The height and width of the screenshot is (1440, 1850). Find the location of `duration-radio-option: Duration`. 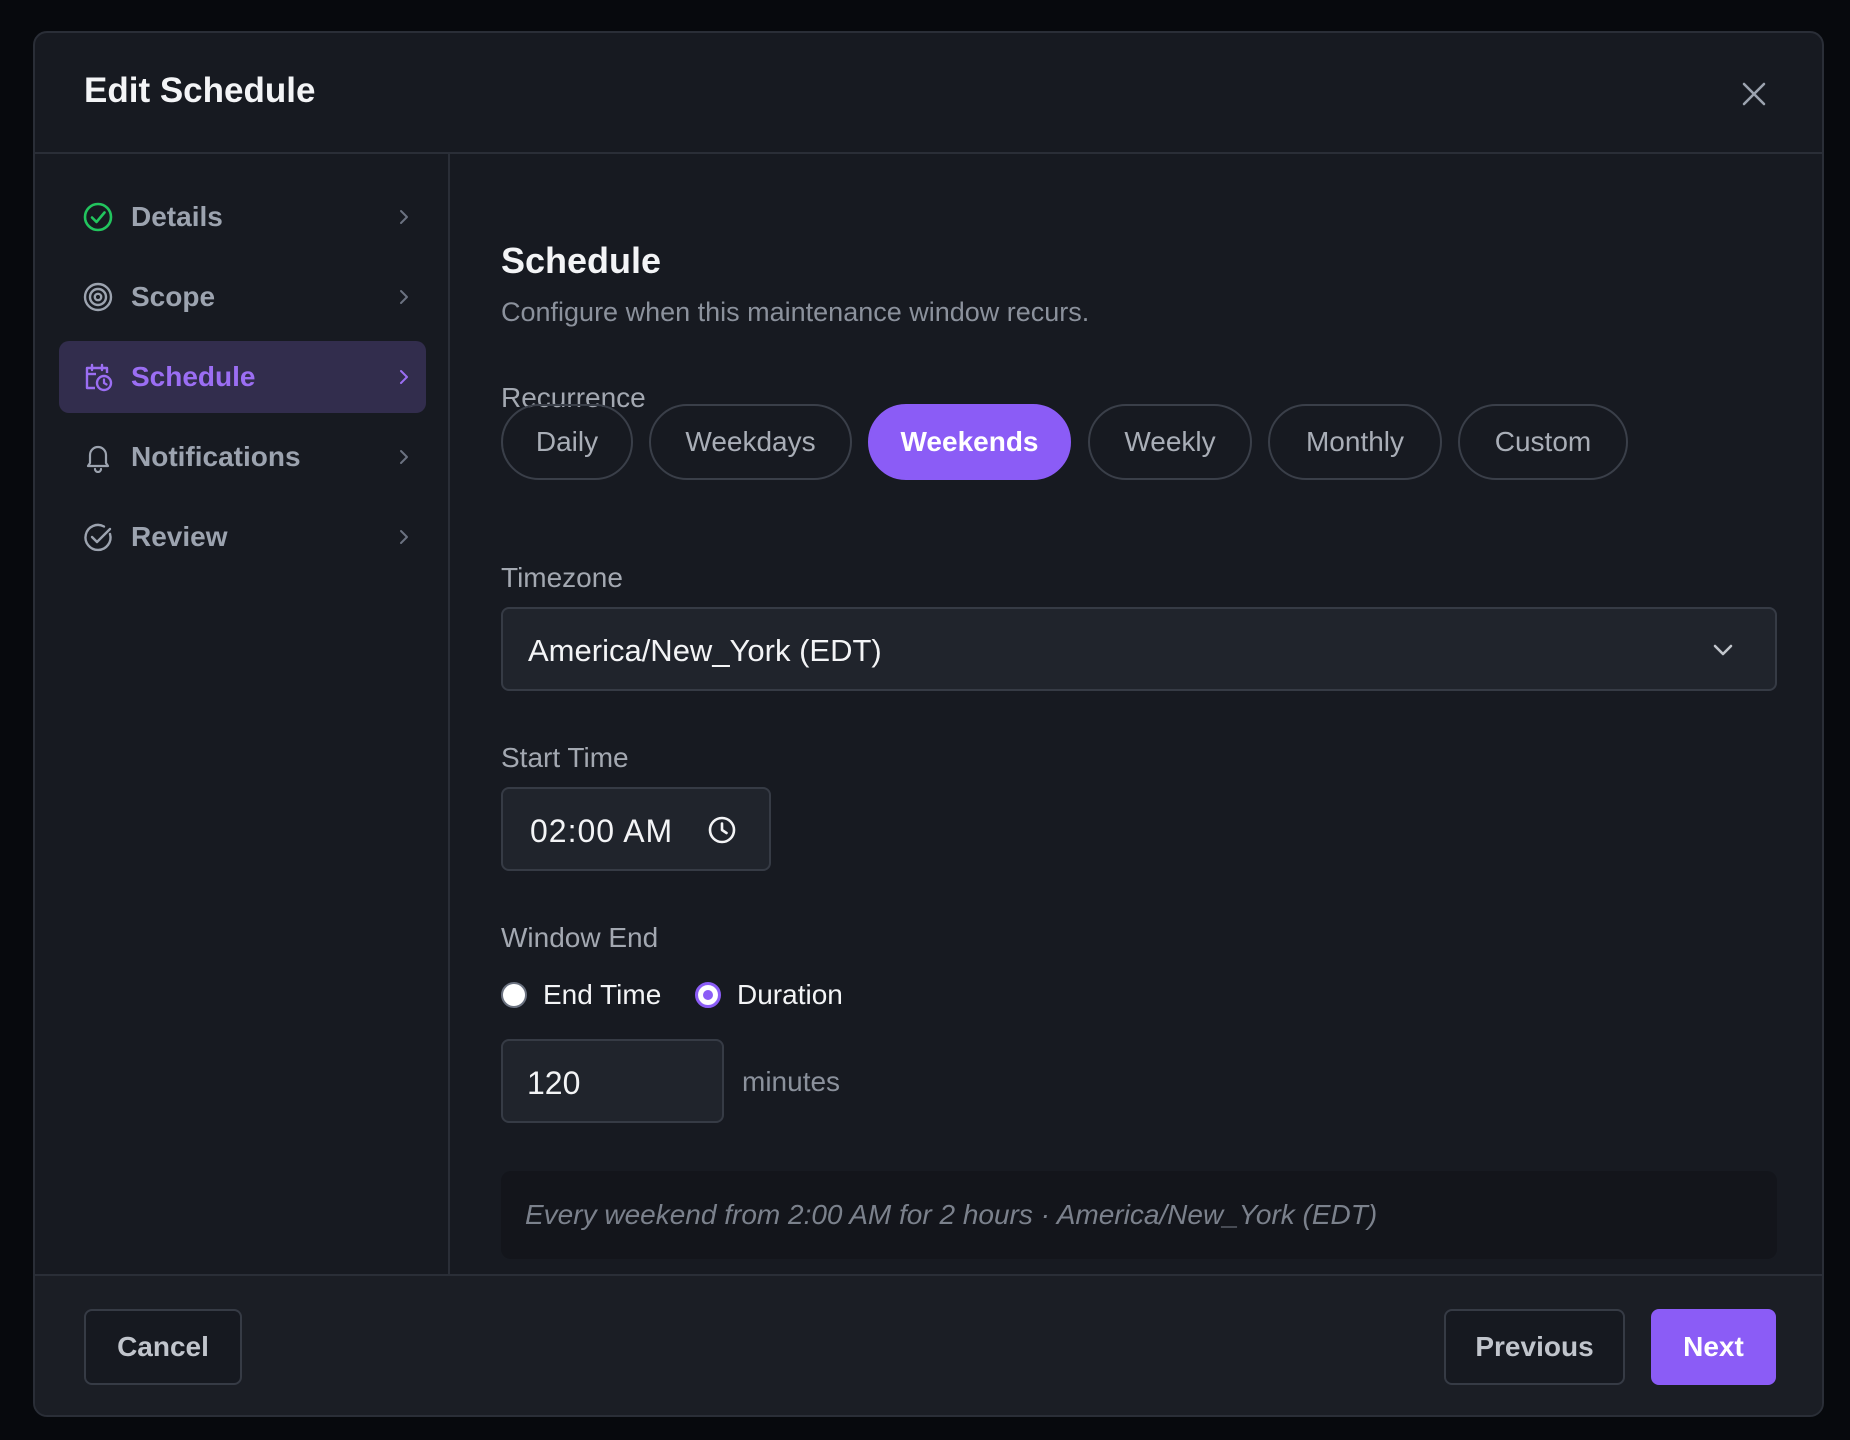

duration-radio-option: Duration is located at coordinates (769, 995).